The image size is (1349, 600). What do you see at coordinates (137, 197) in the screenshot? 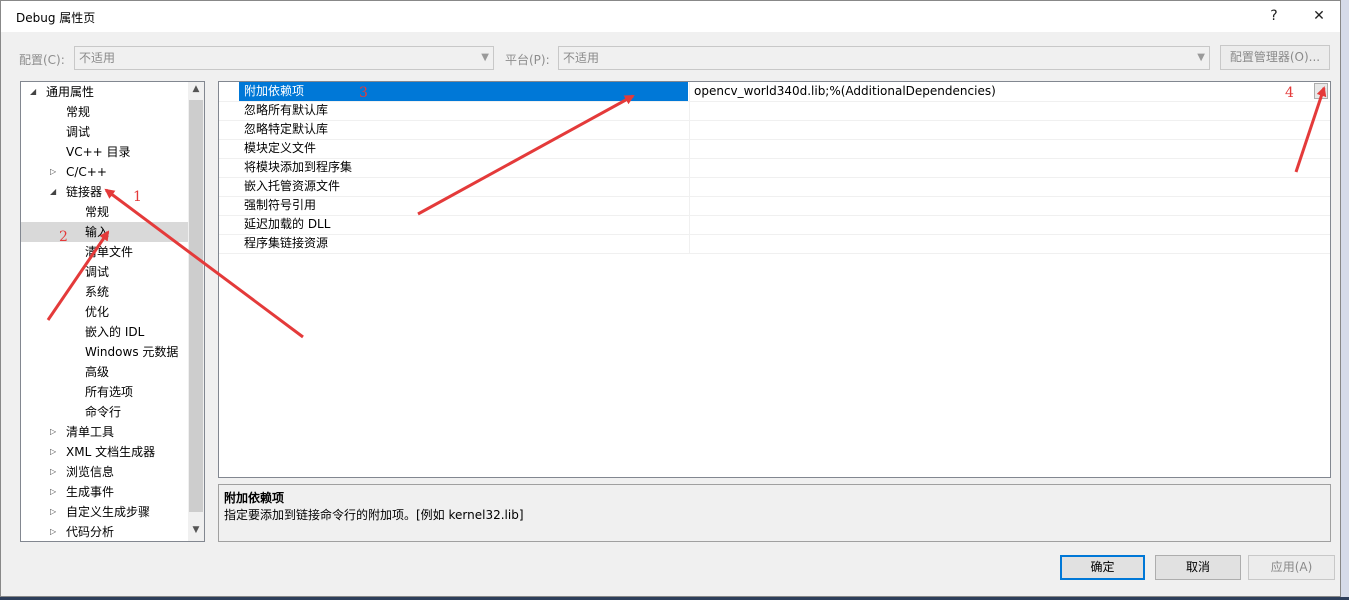
I see `annotation-number-1: 1` at bounding box center [137, 197].